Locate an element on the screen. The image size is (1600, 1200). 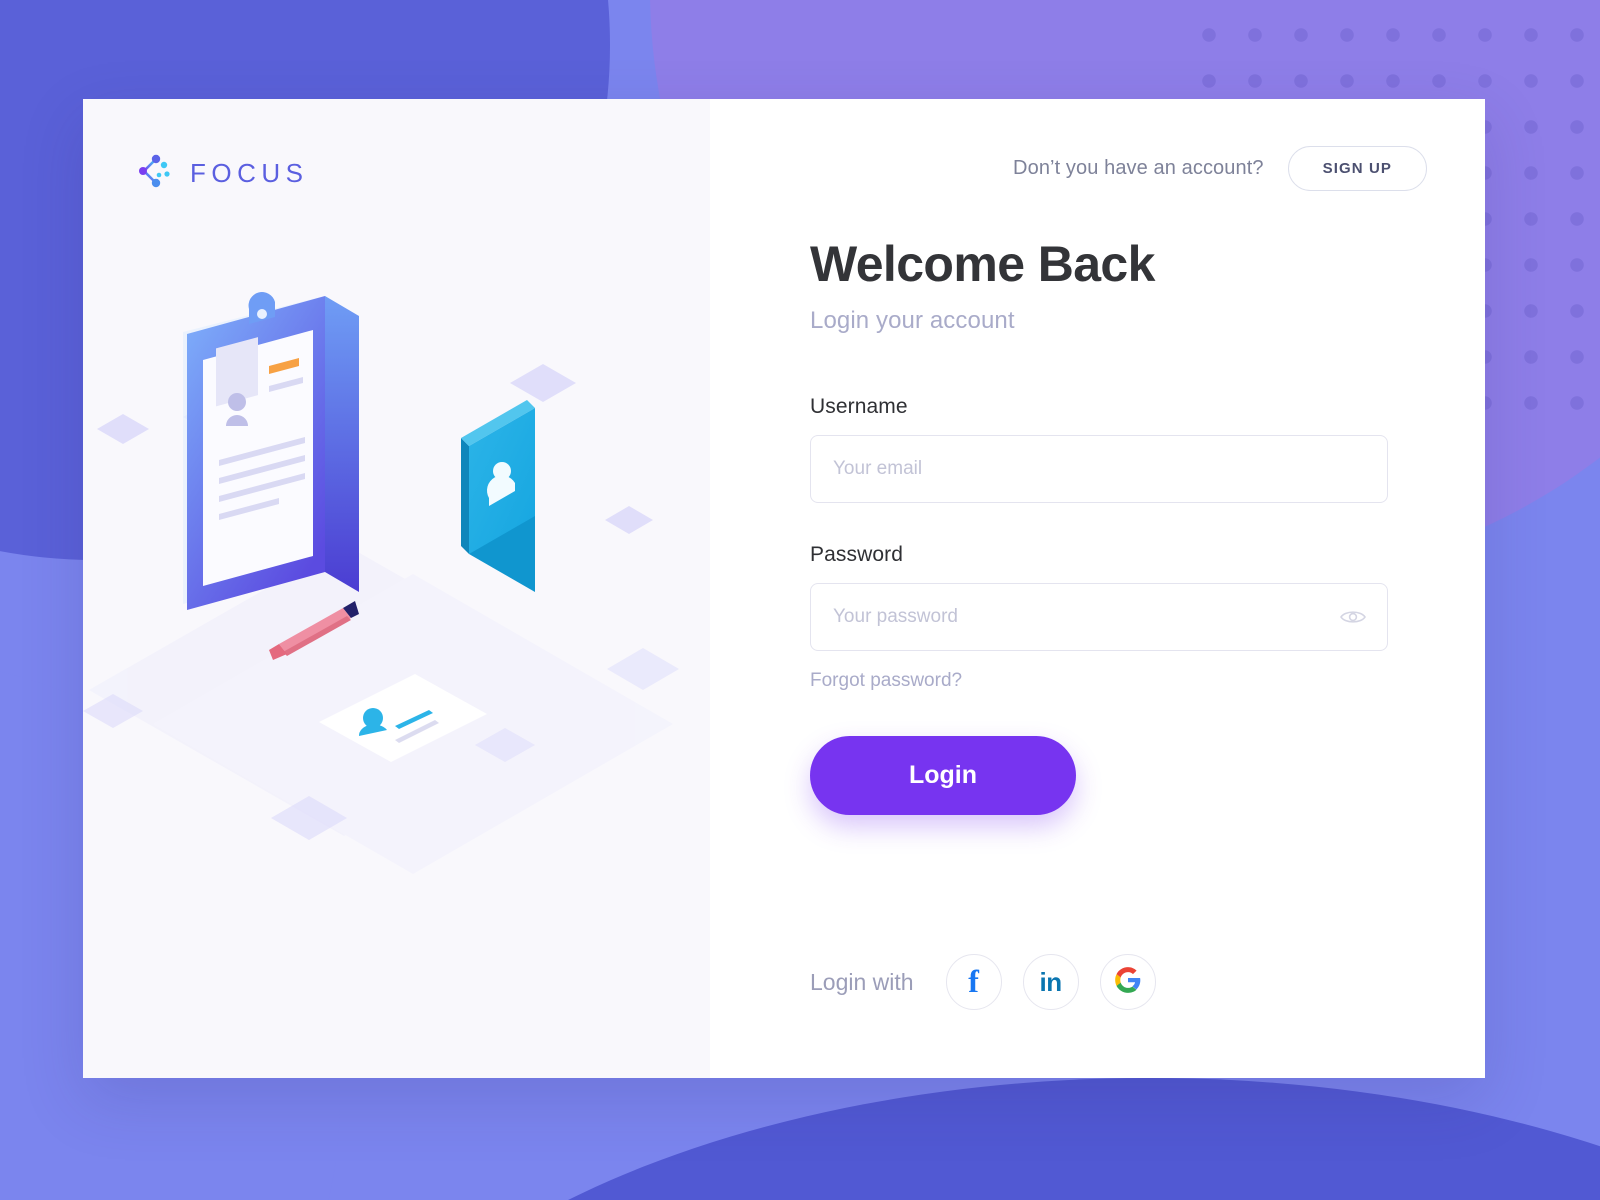
social-login-row: Login with f in is located at coordinates (983, 982).